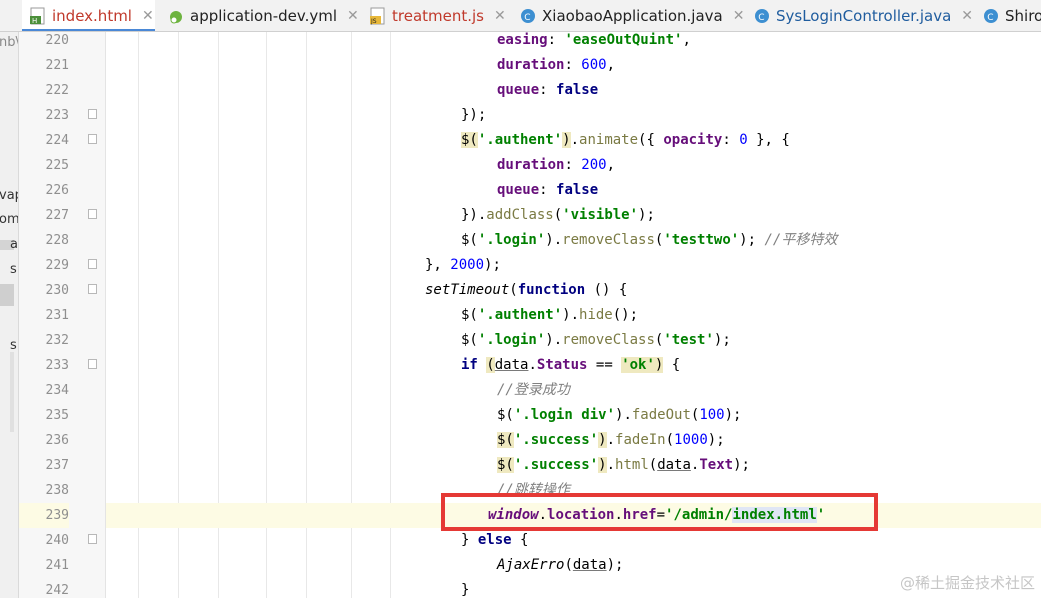 This screenshot has height=603, width=1041. I want to click on side-scroll, so click(12, 392).